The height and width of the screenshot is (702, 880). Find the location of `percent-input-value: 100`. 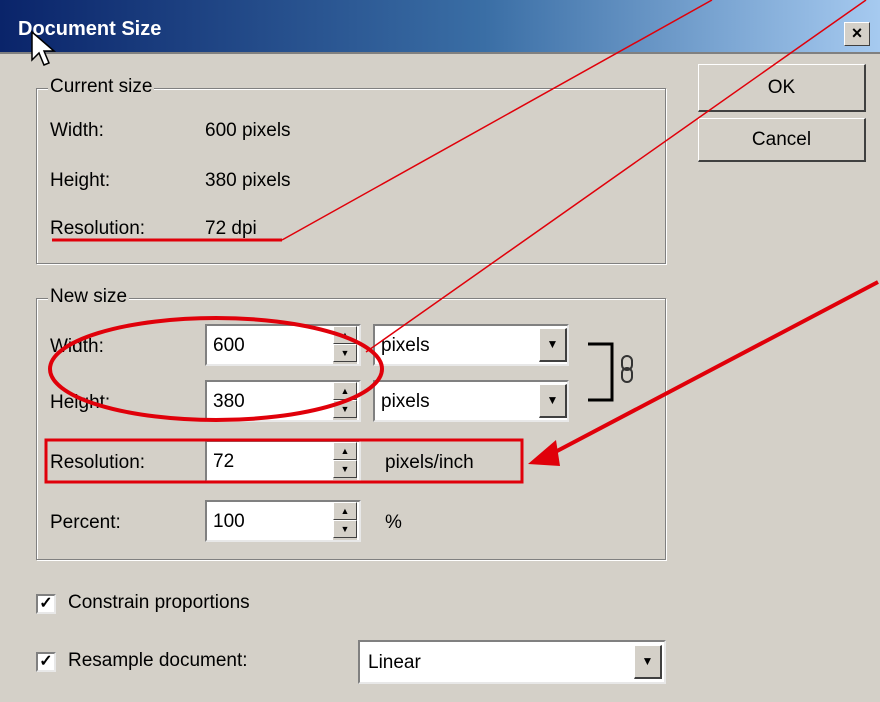

percent-input-value: 100 is located at coordinates (229, 521).